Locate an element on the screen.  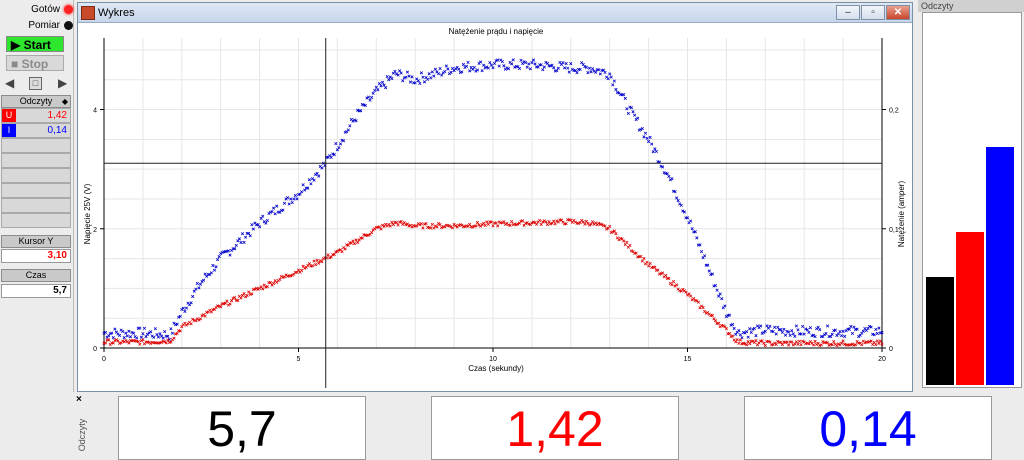
minimize-button: – is located at coordinates (848, 12).